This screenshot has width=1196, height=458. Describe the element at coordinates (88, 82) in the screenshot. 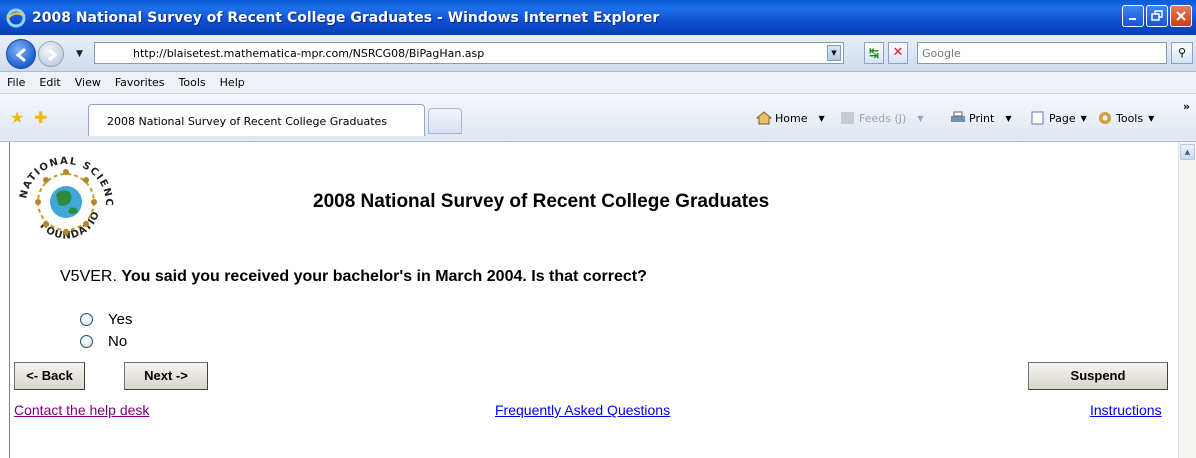

I see `menu-view: View` at that location.